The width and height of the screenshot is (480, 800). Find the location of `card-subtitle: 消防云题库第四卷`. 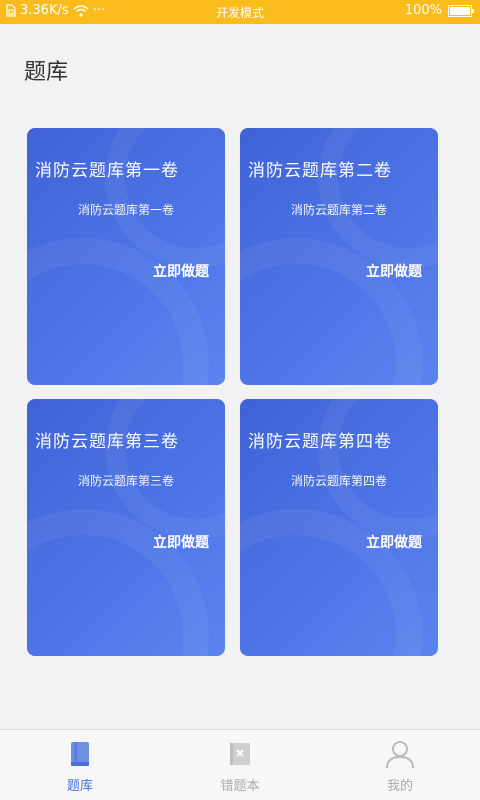

card-subtitle: 消防云题库第四卷 is located at coordinates (338, 481).